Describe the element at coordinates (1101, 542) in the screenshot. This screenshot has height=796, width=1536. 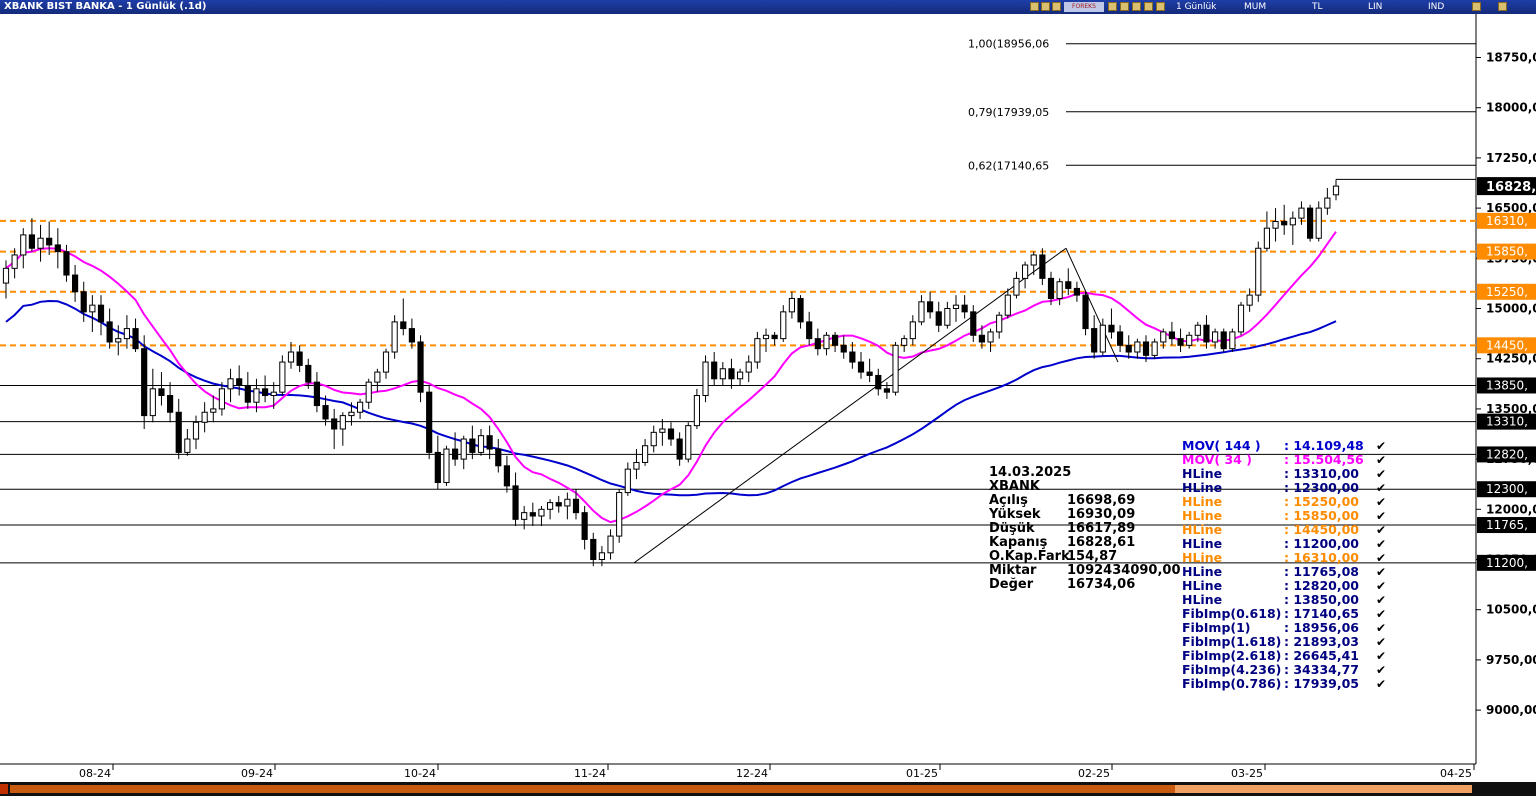
I see `ohlc-row-value: 16828,61` at that location.